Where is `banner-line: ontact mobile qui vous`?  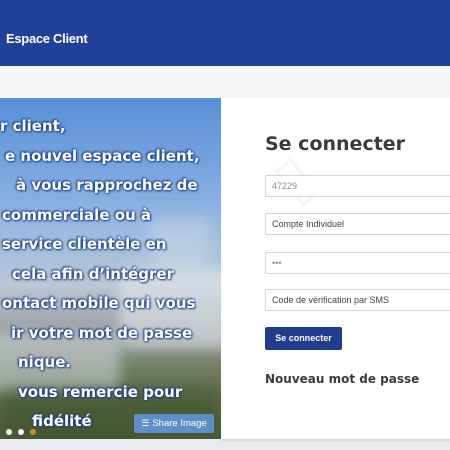 banner-line: ontact mobile qui vous is located at coordinates (99, 303).